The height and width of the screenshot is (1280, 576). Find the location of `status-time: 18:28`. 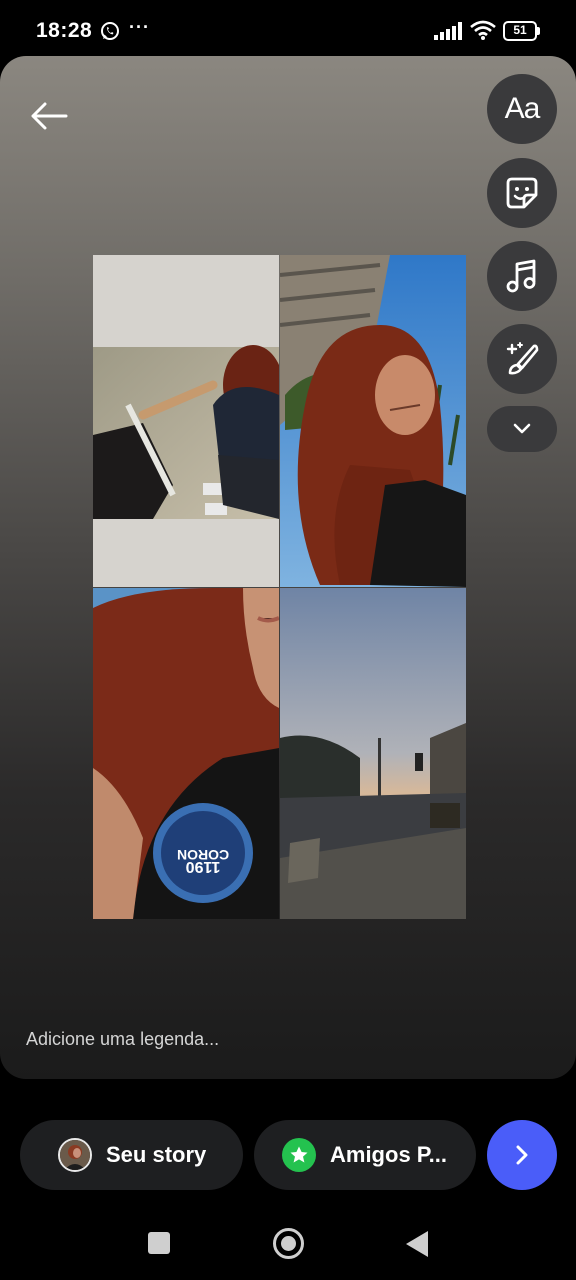

status-time: 18:28 is located at coordinates (64, 30).